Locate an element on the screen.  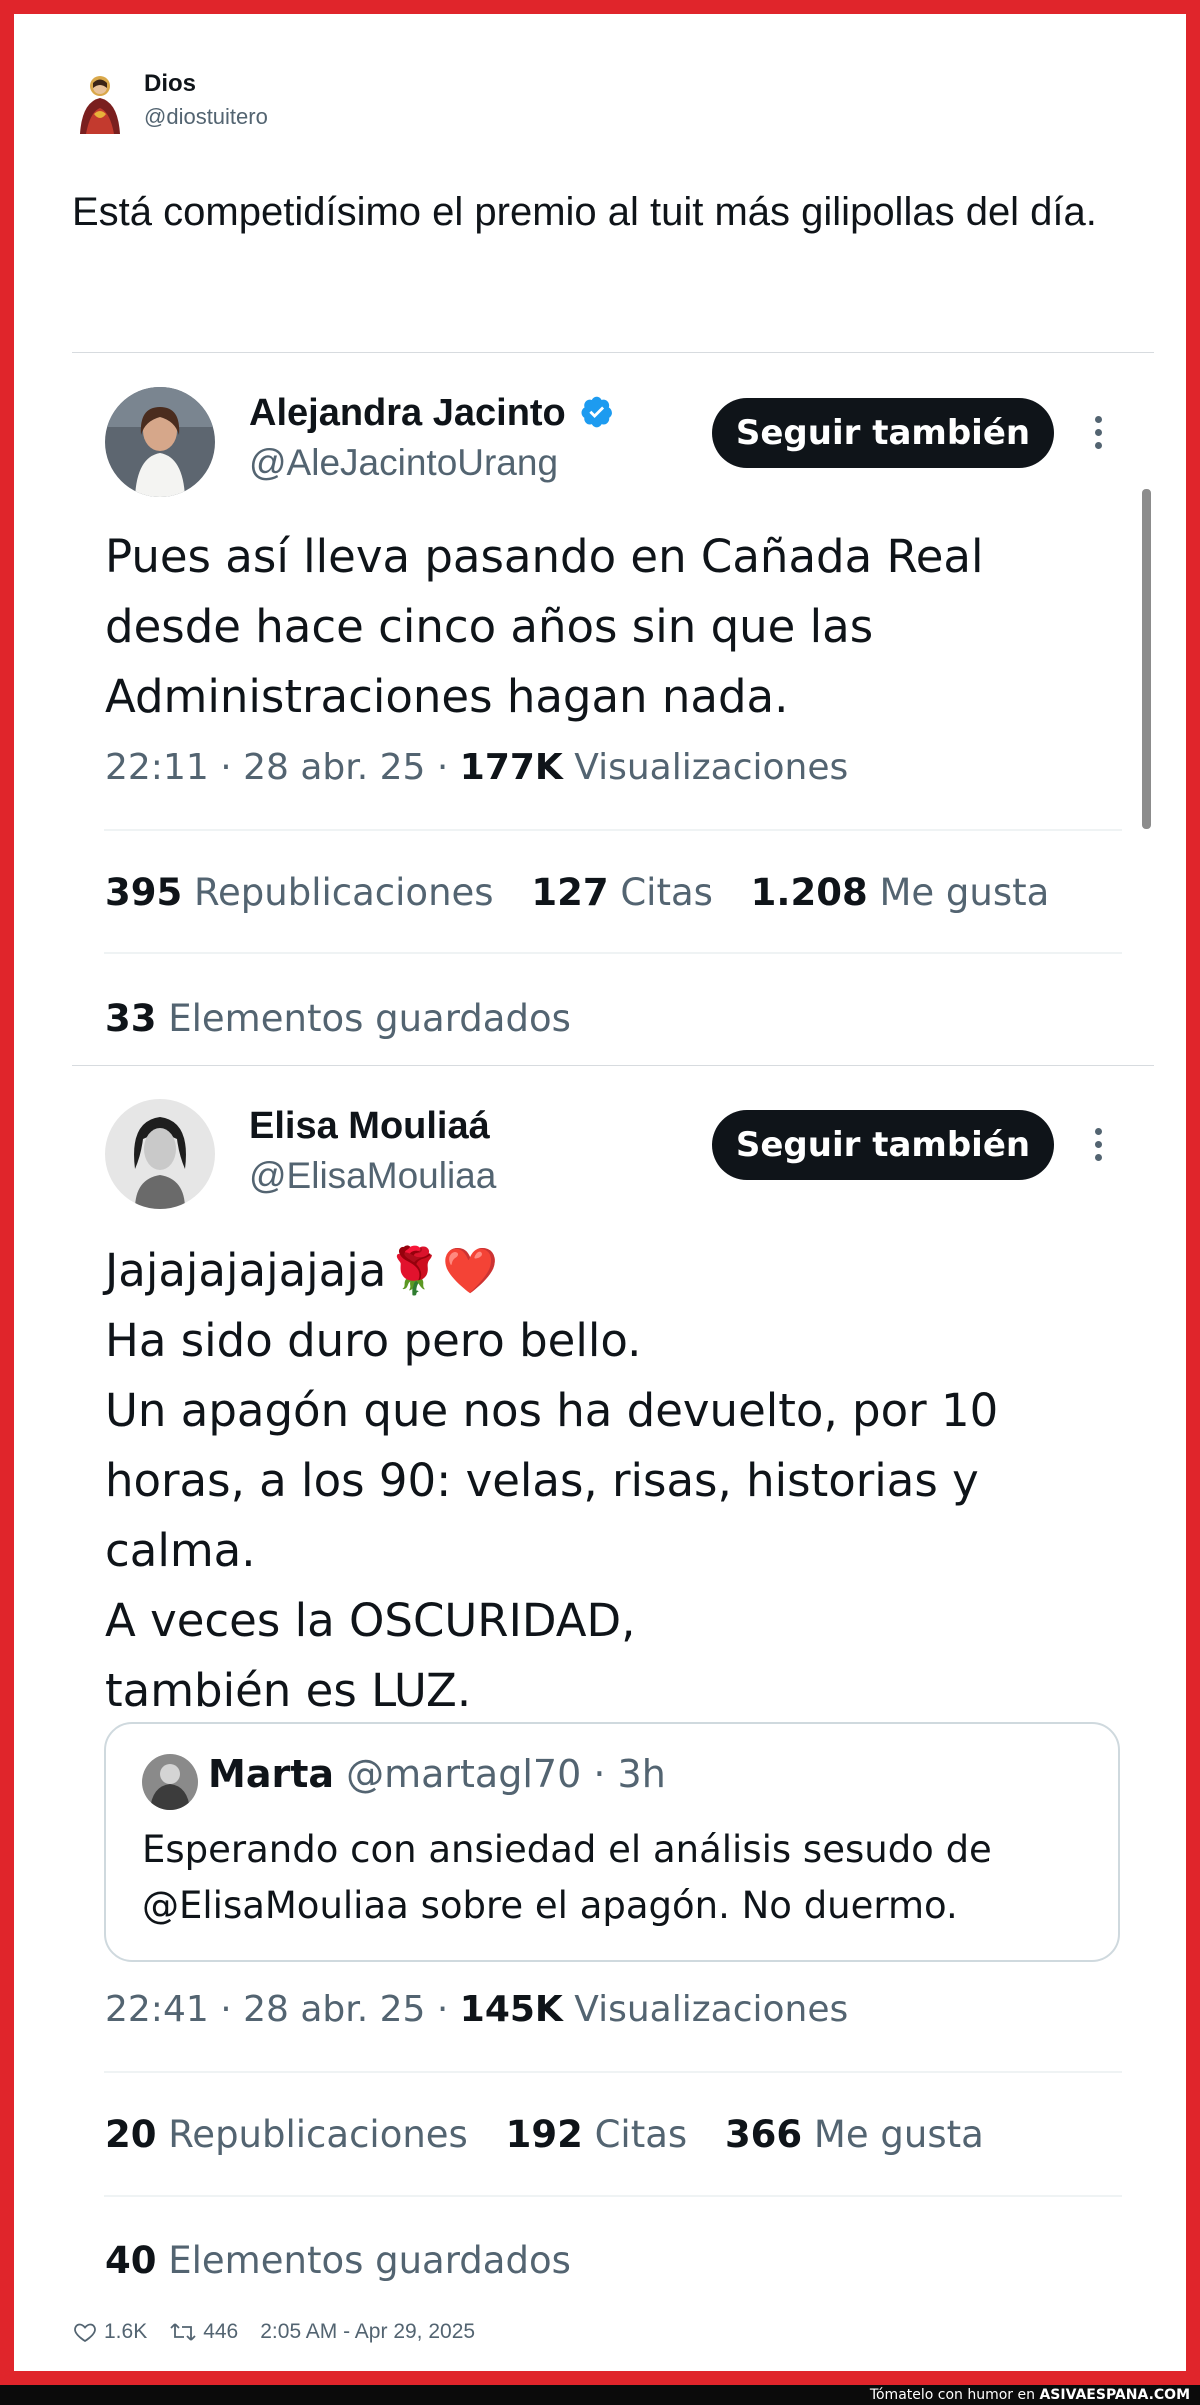
reposts-count: 20 is located at coordinates (131, 2134).